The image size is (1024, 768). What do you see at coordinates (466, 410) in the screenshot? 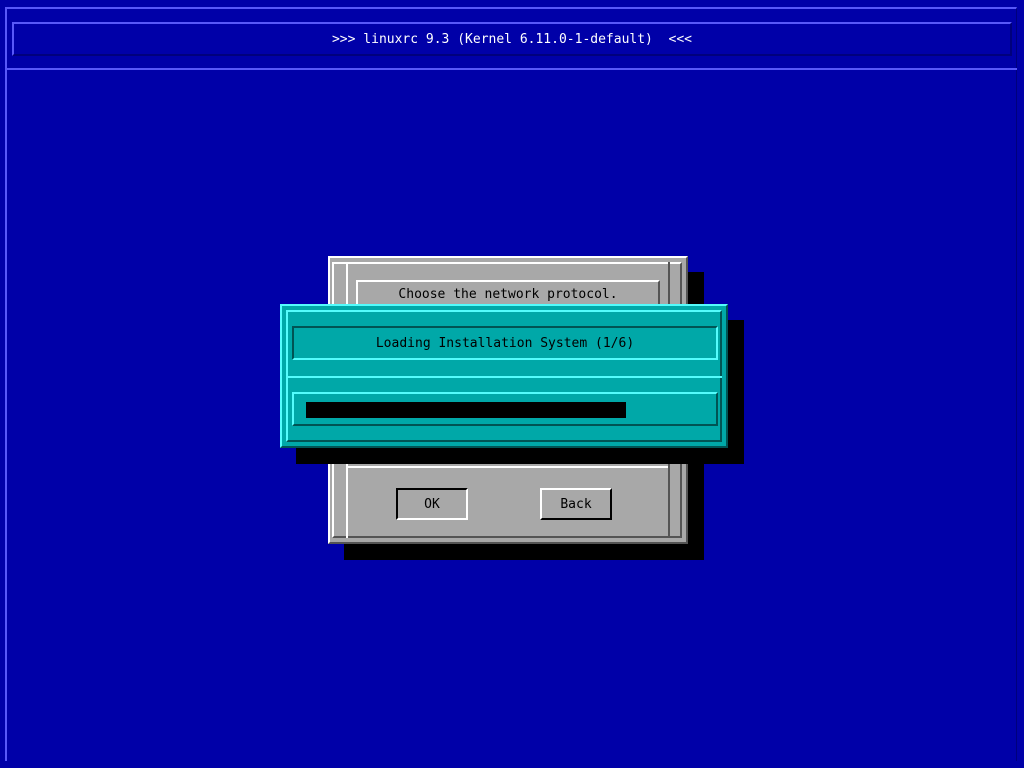
I see `progress-fill` at bounding box center [466, 410].